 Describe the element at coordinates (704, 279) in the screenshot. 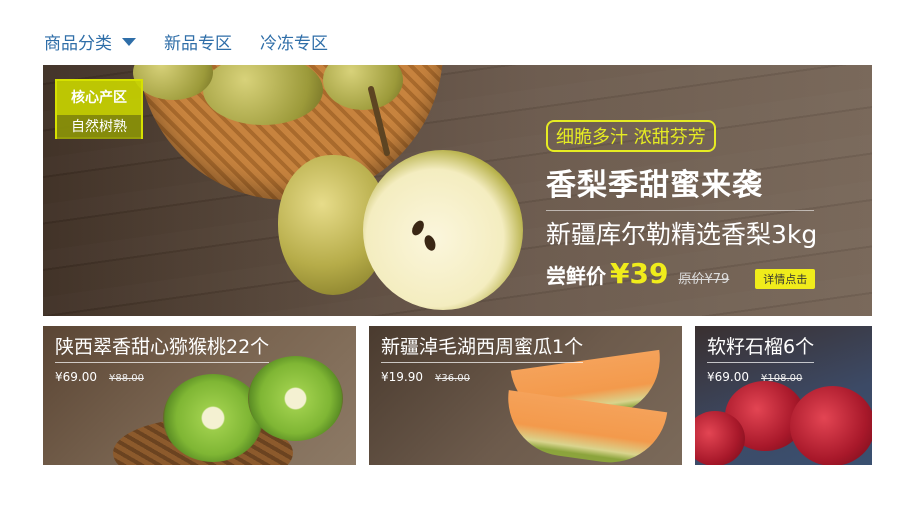

I see `hero-original-price: 原价¥79` at that location.